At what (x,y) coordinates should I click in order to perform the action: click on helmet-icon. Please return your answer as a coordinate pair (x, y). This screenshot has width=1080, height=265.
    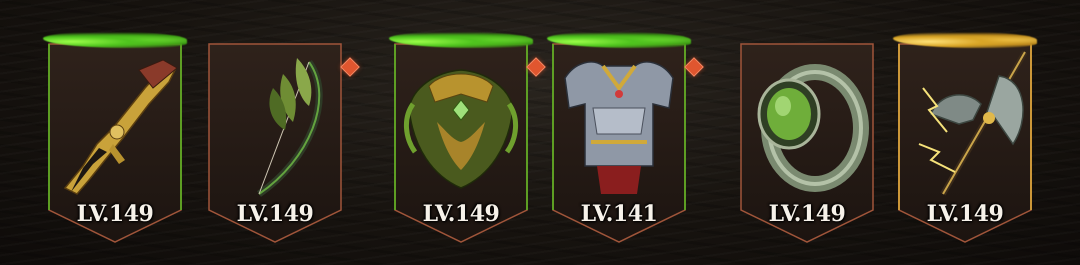
    Looking at the image, I should click on (461, 129).